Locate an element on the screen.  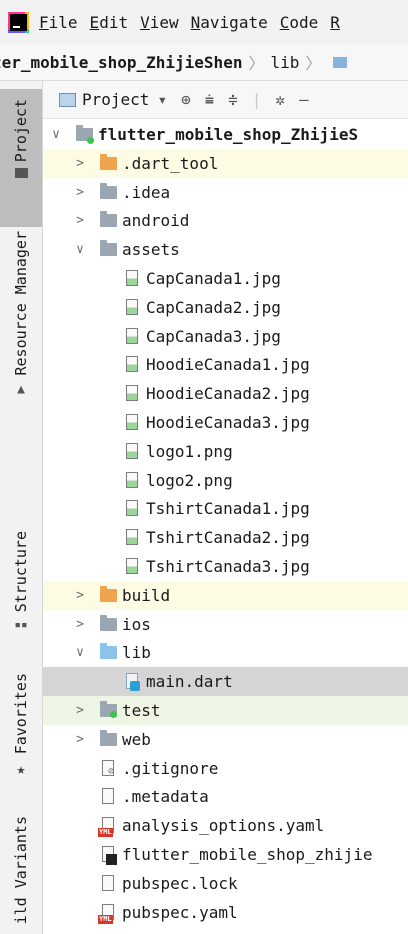
menu-edit: Edit is located at coordinates (109, 22).